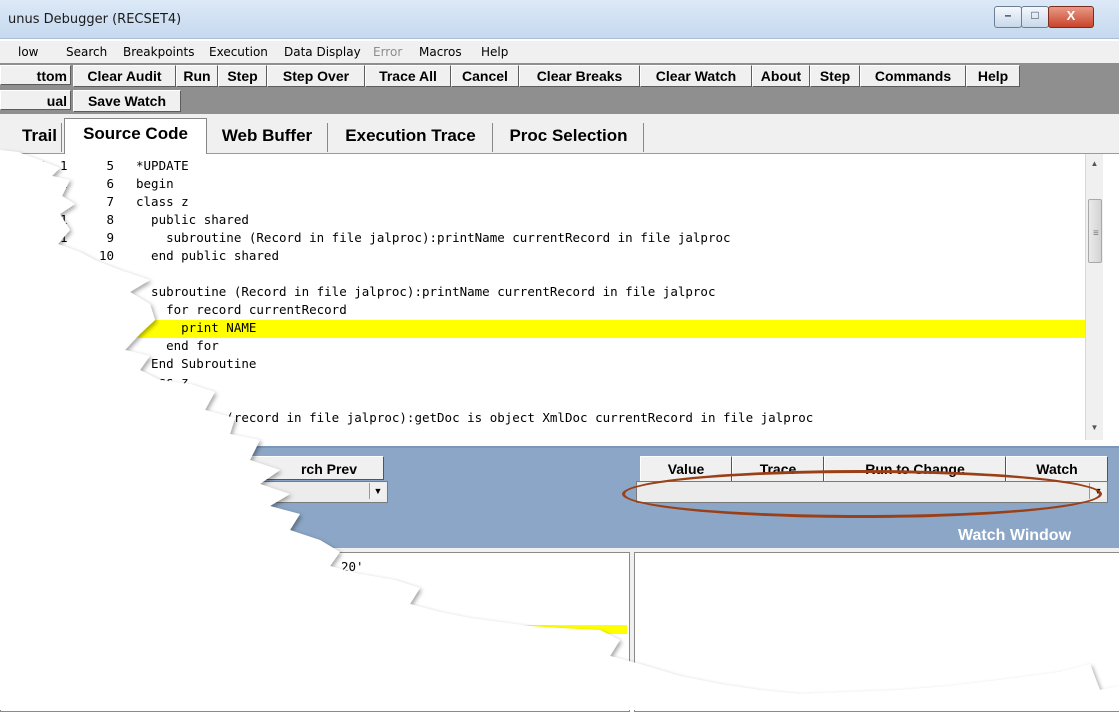 The image size is (1119, 712). I want to click on source-line: 1 8 public shared, so click(542, 221).